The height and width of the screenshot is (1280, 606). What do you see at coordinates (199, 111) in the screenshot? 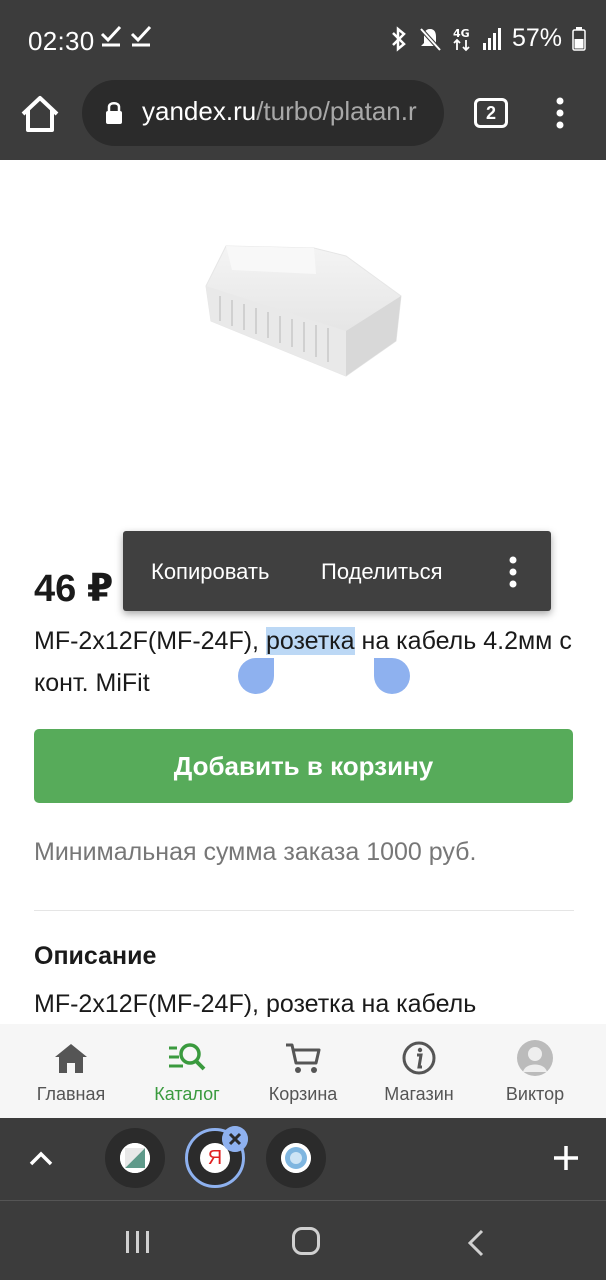
I see `url-host: yandex.ru` at bounding box center [199, 111].